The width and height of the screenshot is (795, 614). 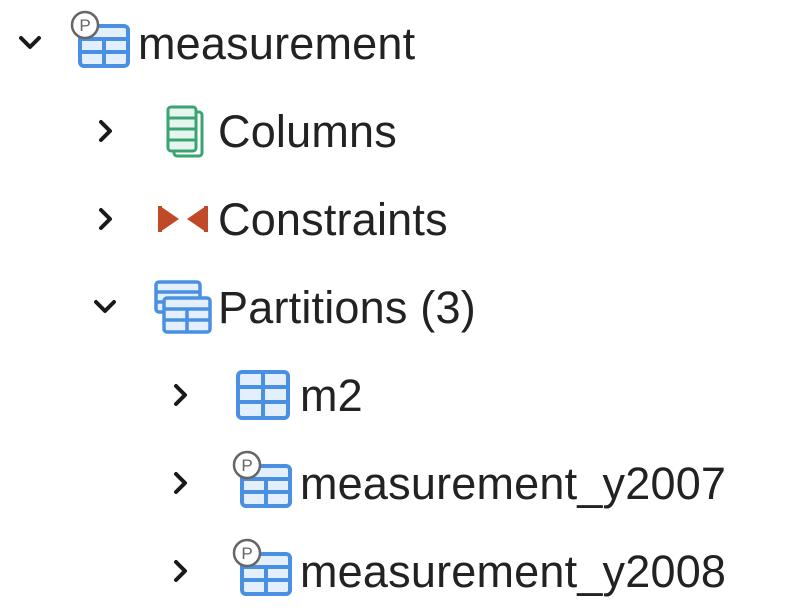 What do you see at coordinates (307, 131) in the screenshot?
I see `tree-node-label: Columns` at bounding box center [307, 131].